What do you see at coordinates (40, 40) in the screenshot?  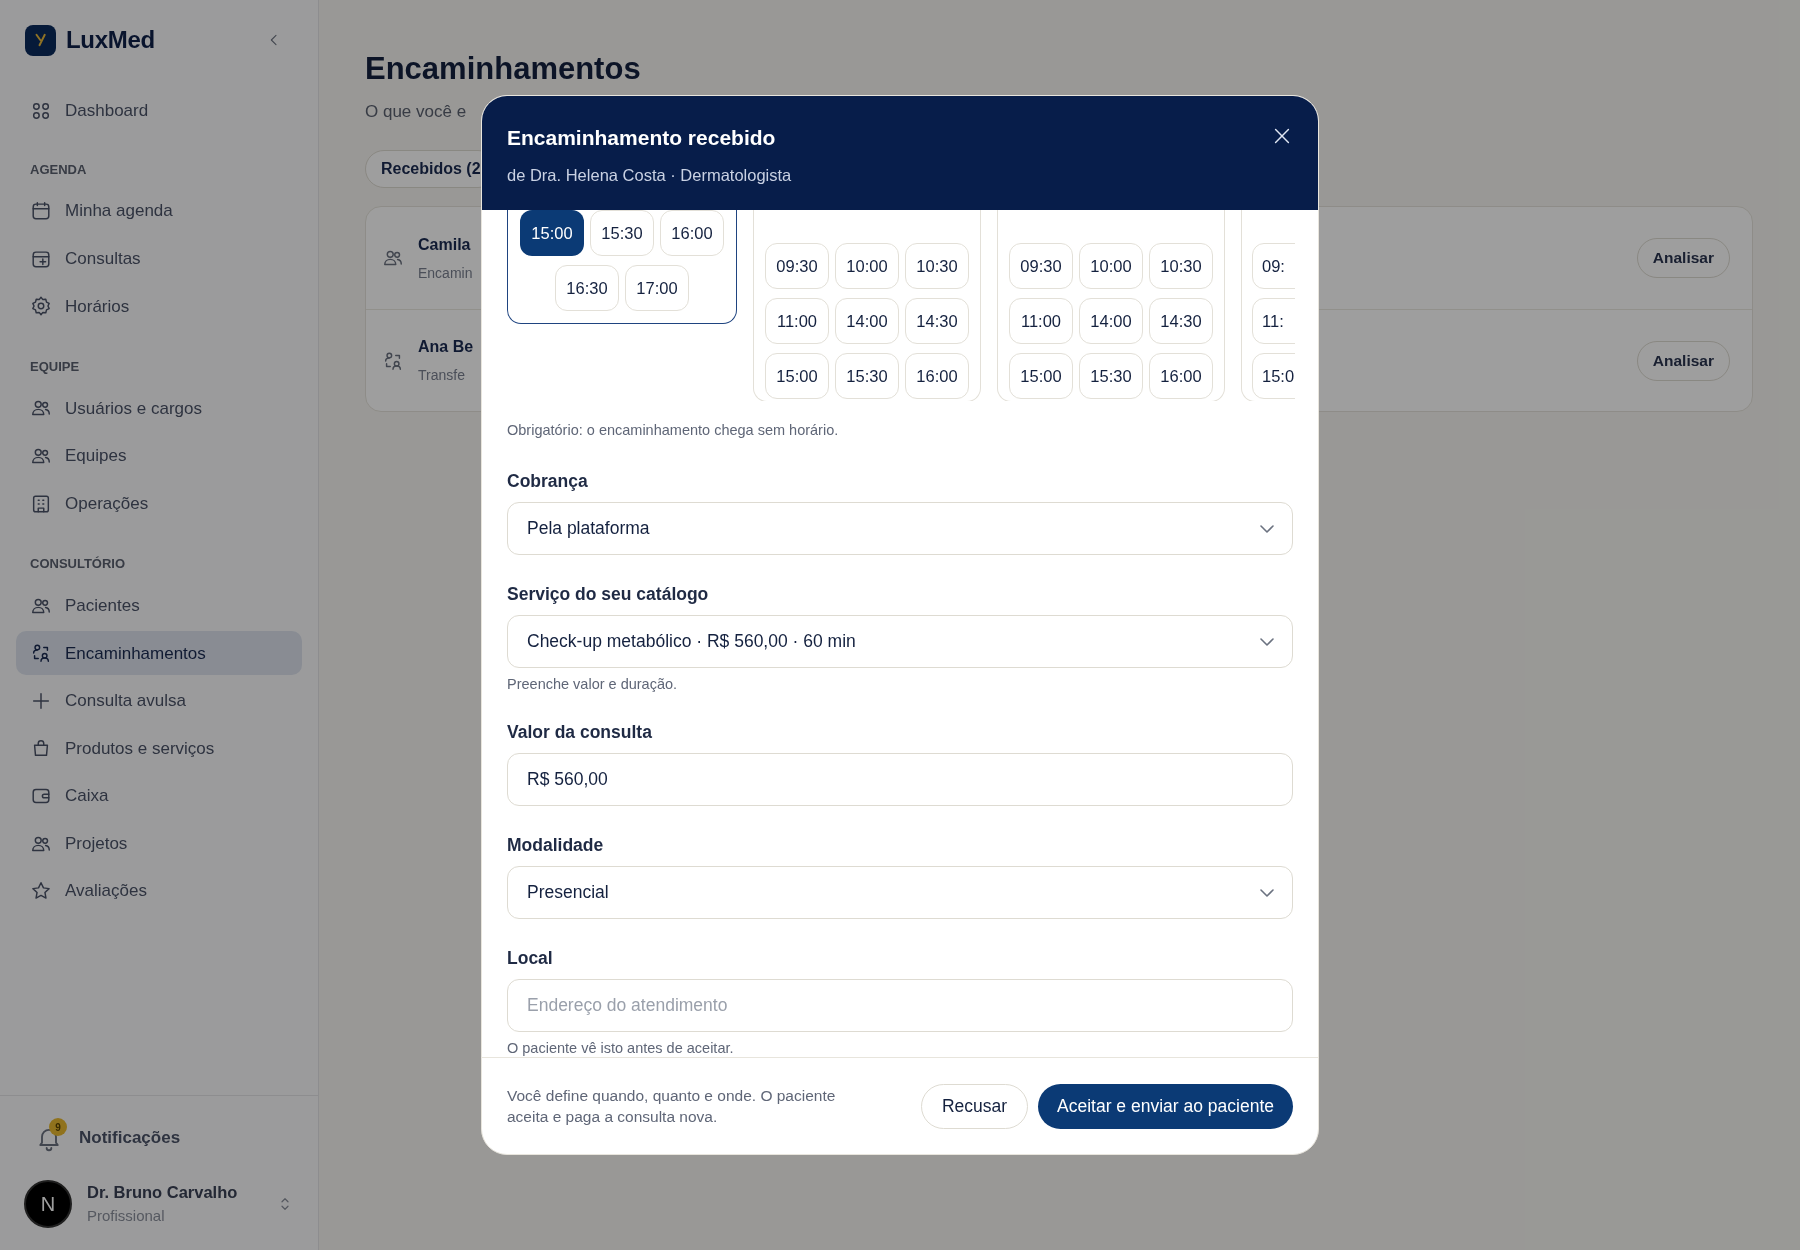 I see `logo-icon` at bounding box center [40, 40].